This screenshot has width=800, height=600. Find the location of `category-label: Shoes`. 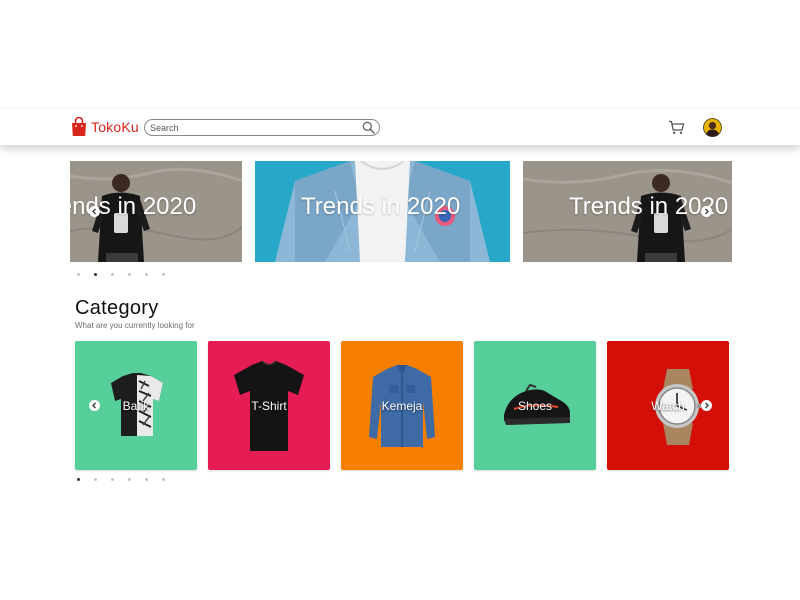

category-label: Shoes is located at coordinates (535, 406).